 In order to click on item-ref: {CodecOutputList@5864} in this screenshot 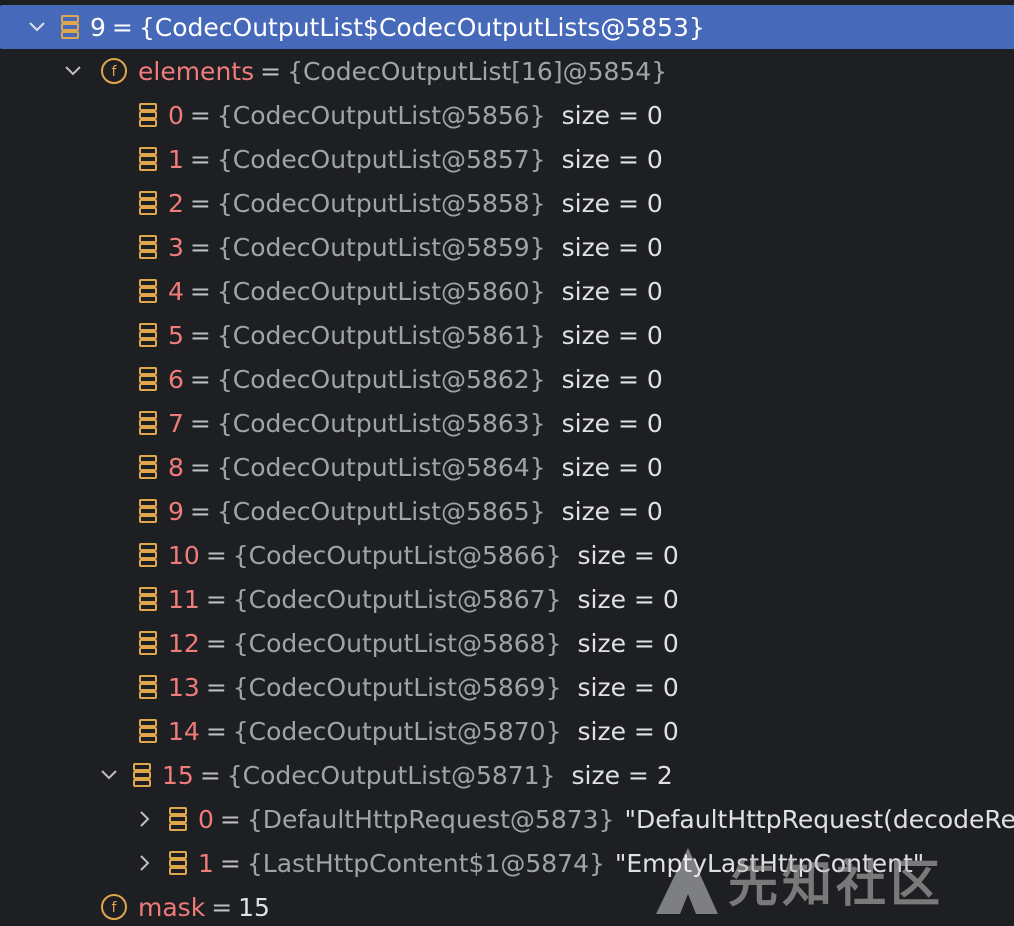, I will do `click(381, 467)`.